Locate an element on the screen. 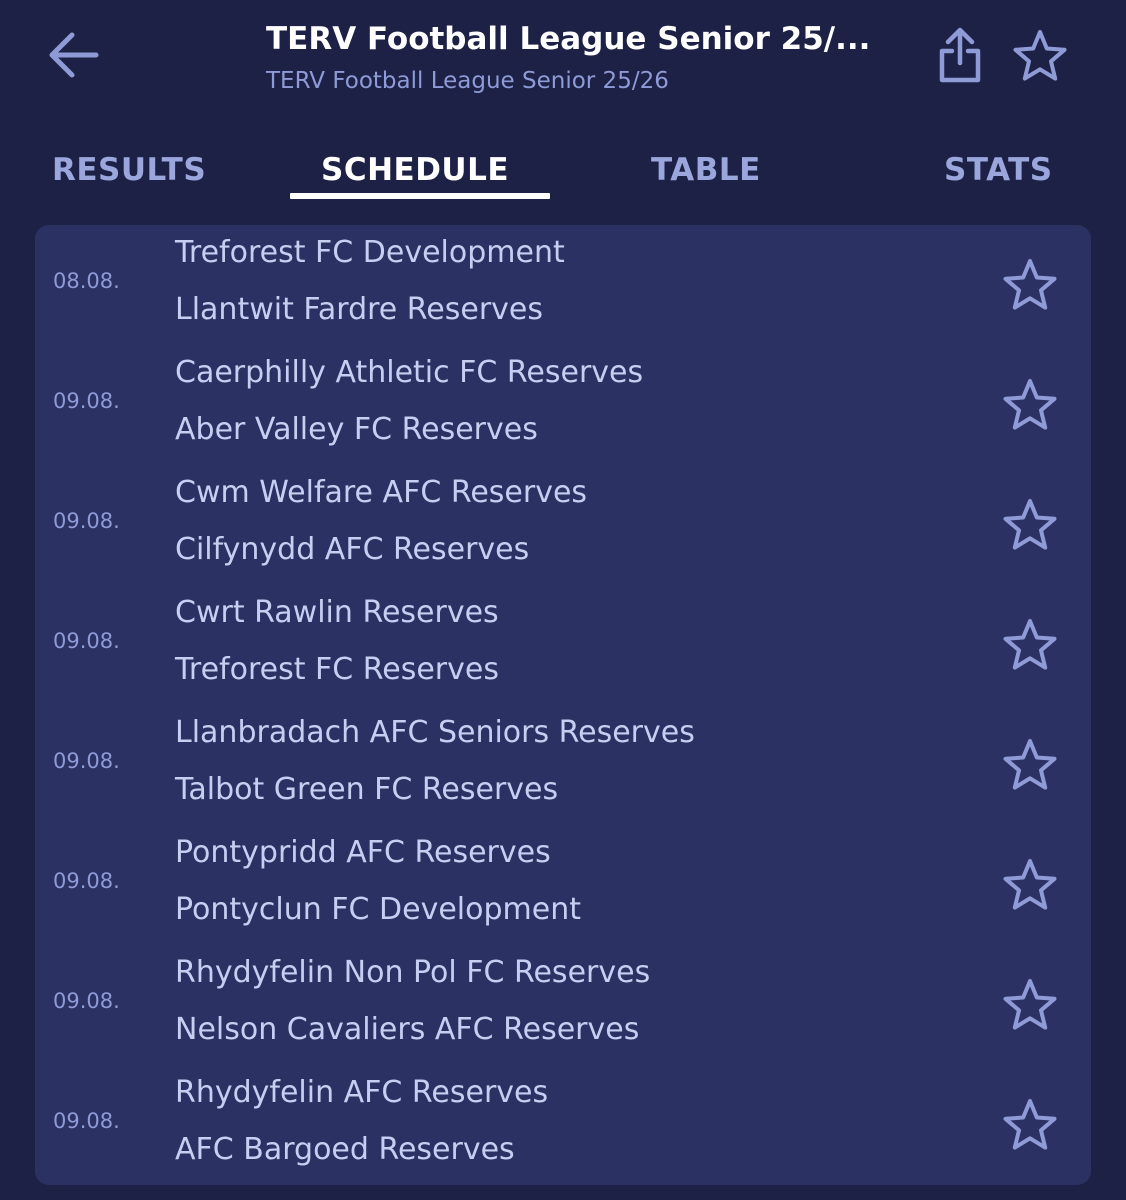 Image resolution: width=1126 pixels, height=1200 pixels. home-team: Pontypridd AFC Reserves is located at coordinates (363, 852).